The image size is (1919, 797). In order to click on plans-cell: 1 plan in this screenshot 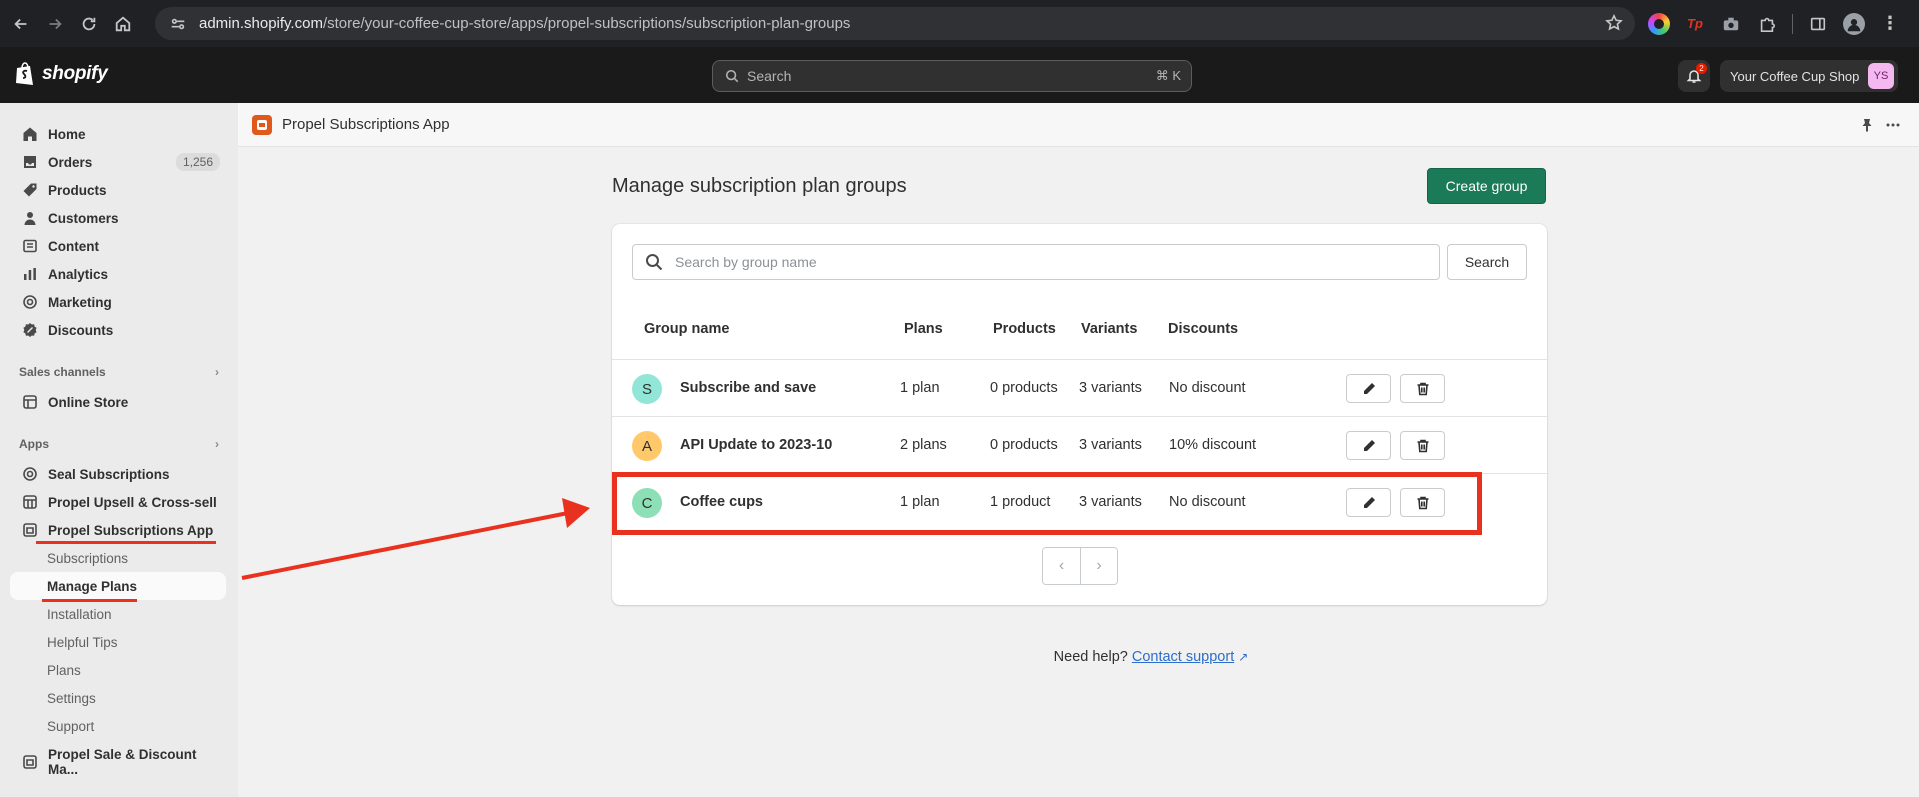, I will do `click(920, 388)`.